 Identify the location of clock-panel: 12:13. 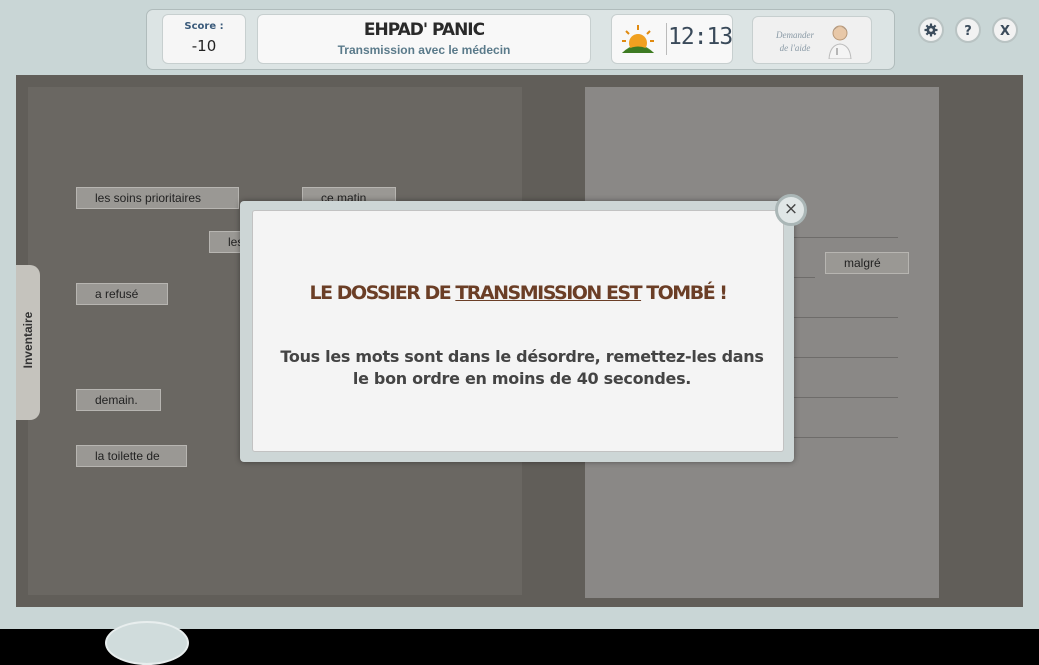
(672, 39).